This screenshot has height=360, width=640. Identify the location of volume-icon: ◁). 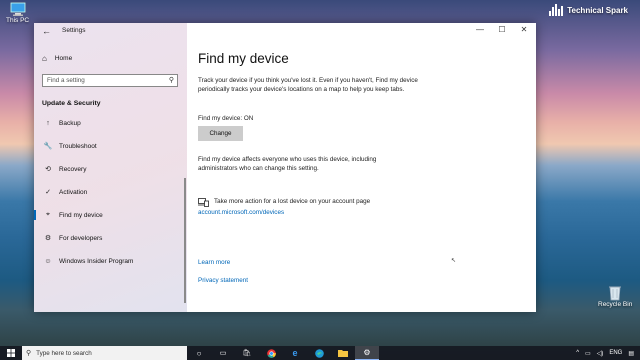
(600, 353).